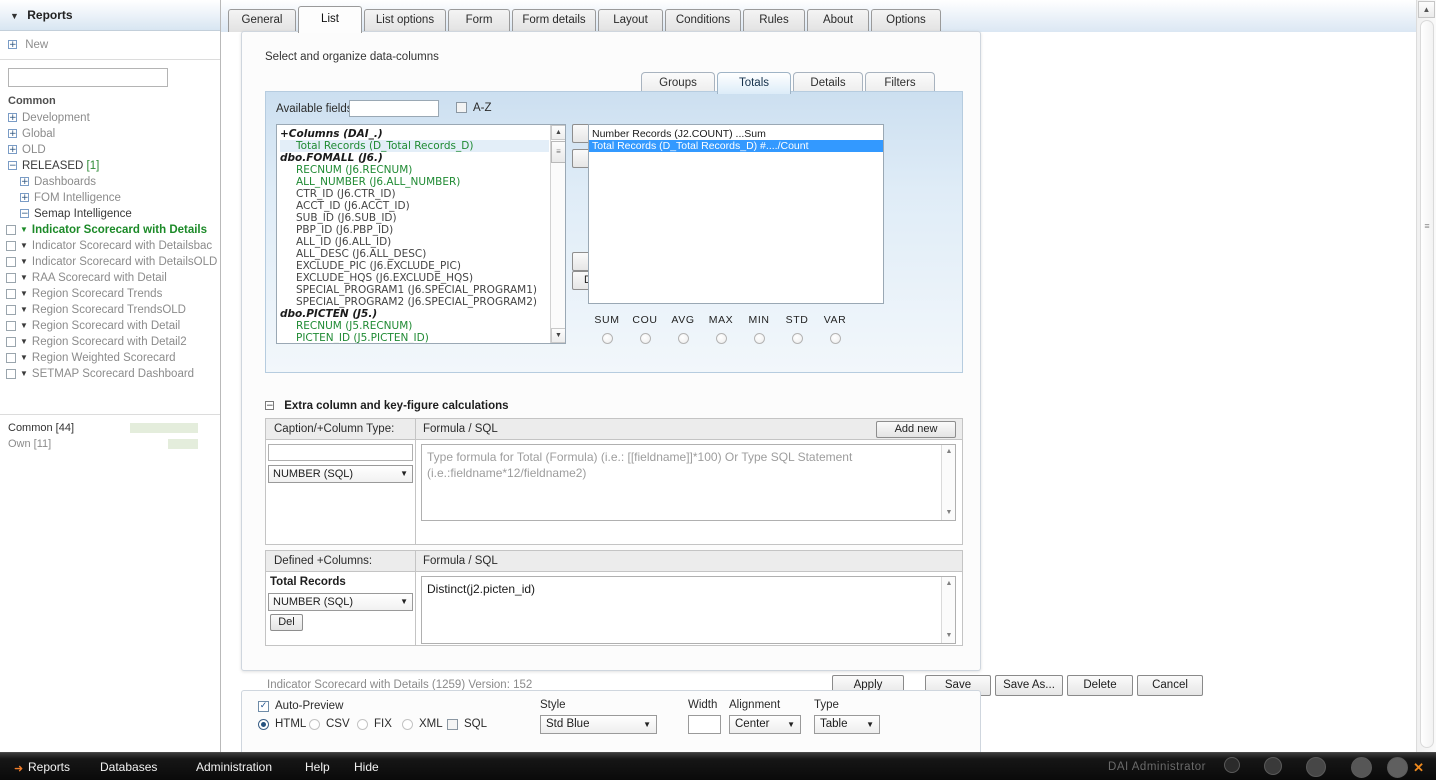  I want to click on format-radio-xml, so click(407, 724).